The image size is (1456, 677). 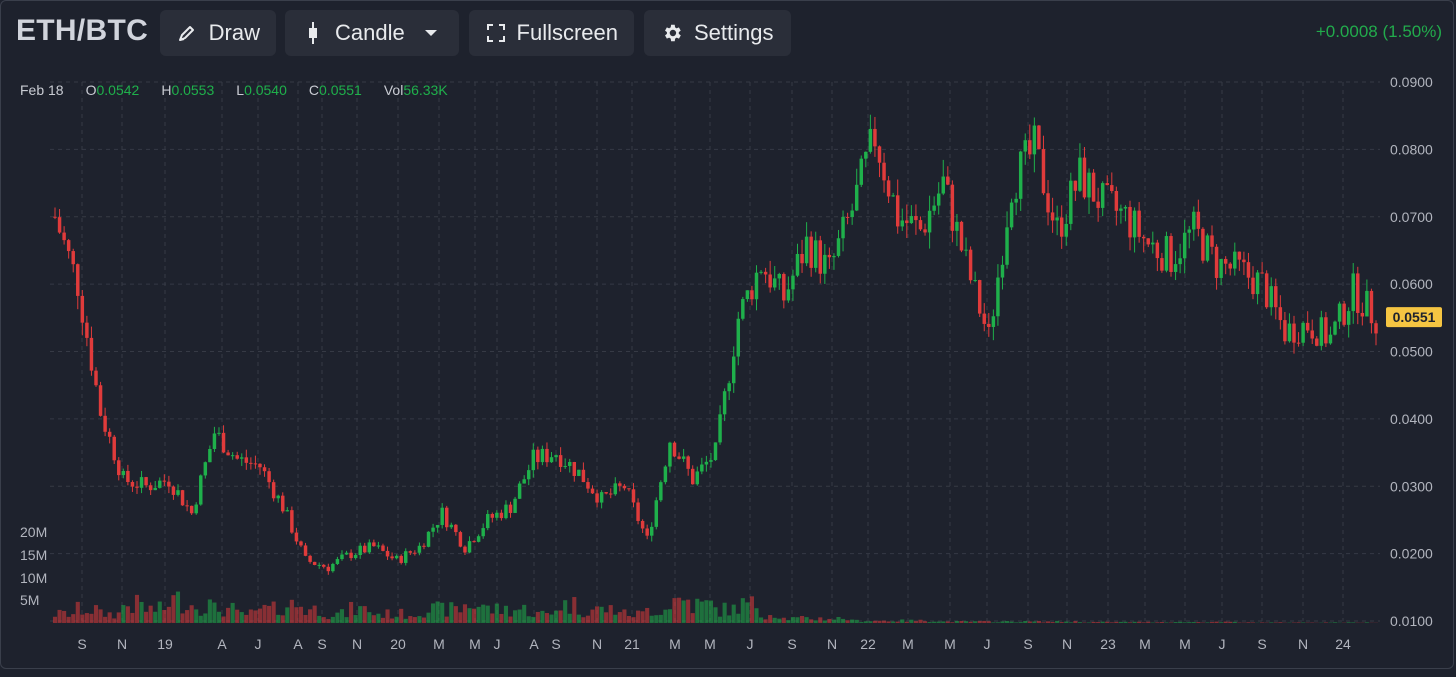 What do you see at coordinates (218, 33) in the screenshot?
I see `draw-button: Draw` at bounding box center [218, 33].